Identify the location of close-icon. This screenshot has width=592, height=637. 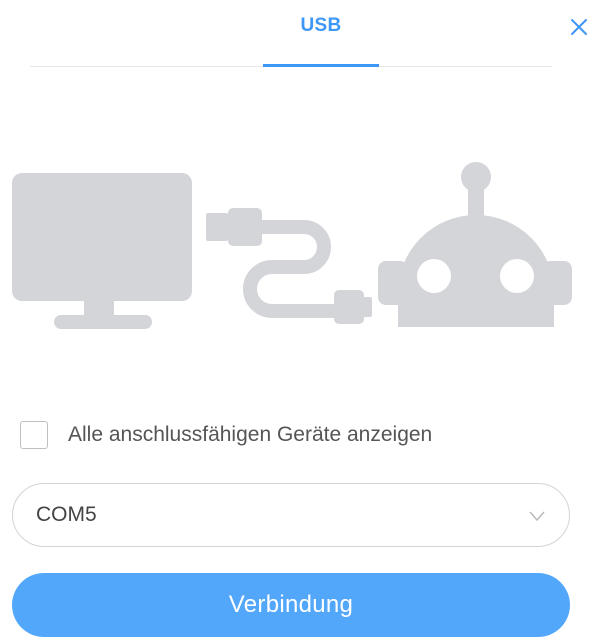
(579, 29).